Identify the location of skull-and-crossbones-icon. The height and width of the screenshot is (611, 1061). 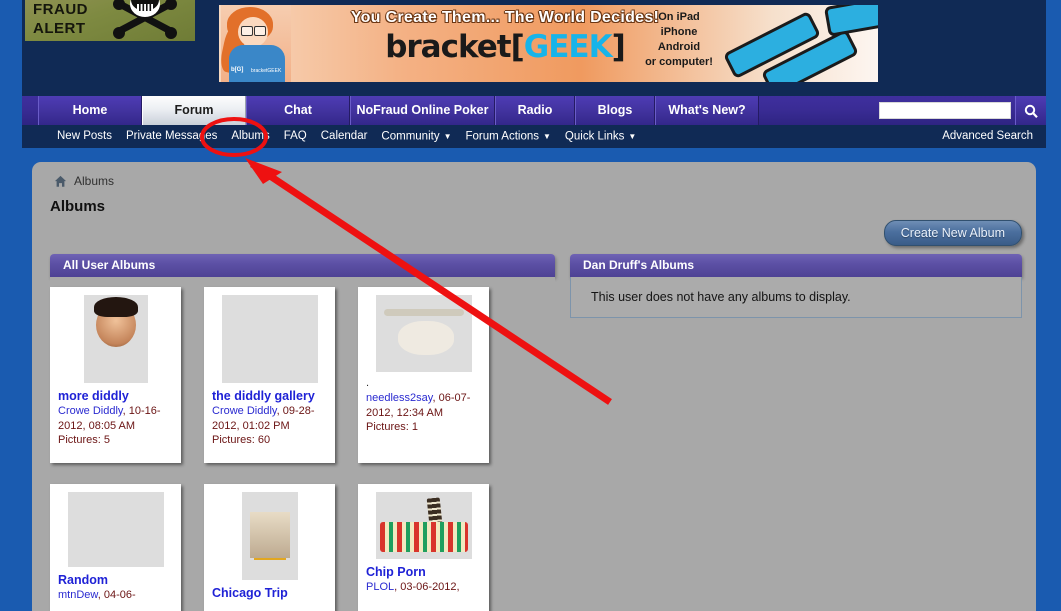
(145, 19).